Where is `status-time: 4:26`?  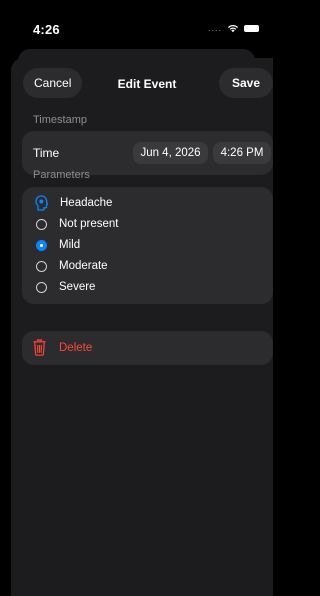
status-time: 4:26 is located at coordinates (46, 29).